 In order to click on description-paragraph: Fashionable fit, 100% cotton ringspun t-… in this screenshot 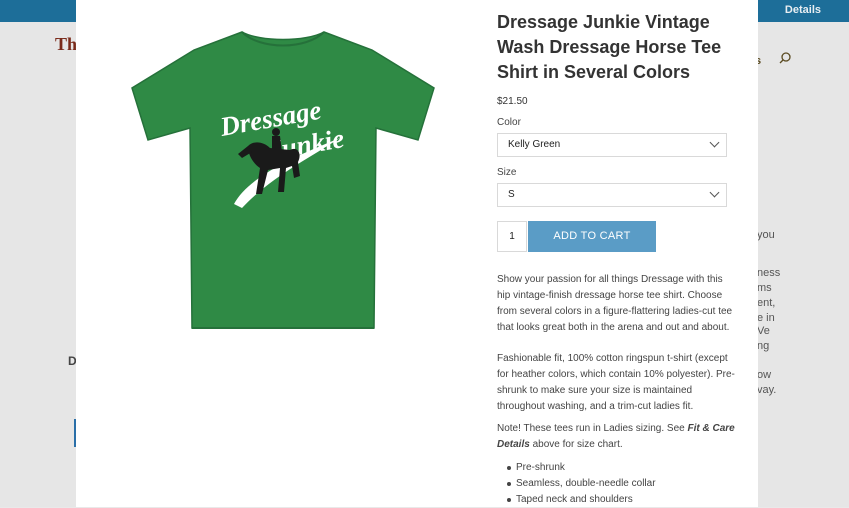, I will do `click(616, 382)`.